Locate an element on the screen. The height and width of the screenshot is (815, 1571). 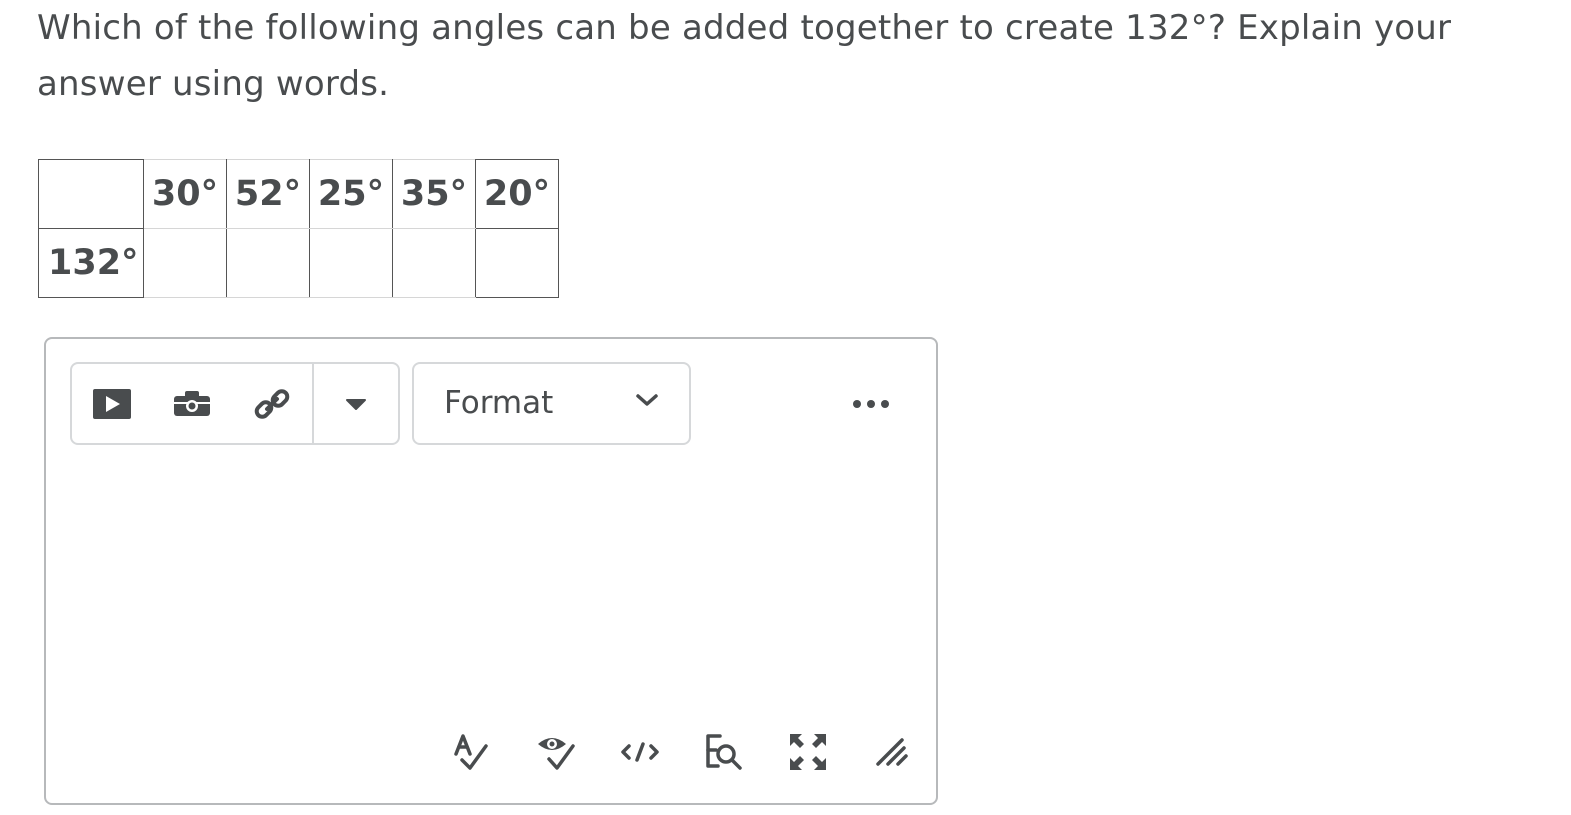
angles-table: 30° 52° 25° 35° 20° 132° is located at coordinates (298, 228).